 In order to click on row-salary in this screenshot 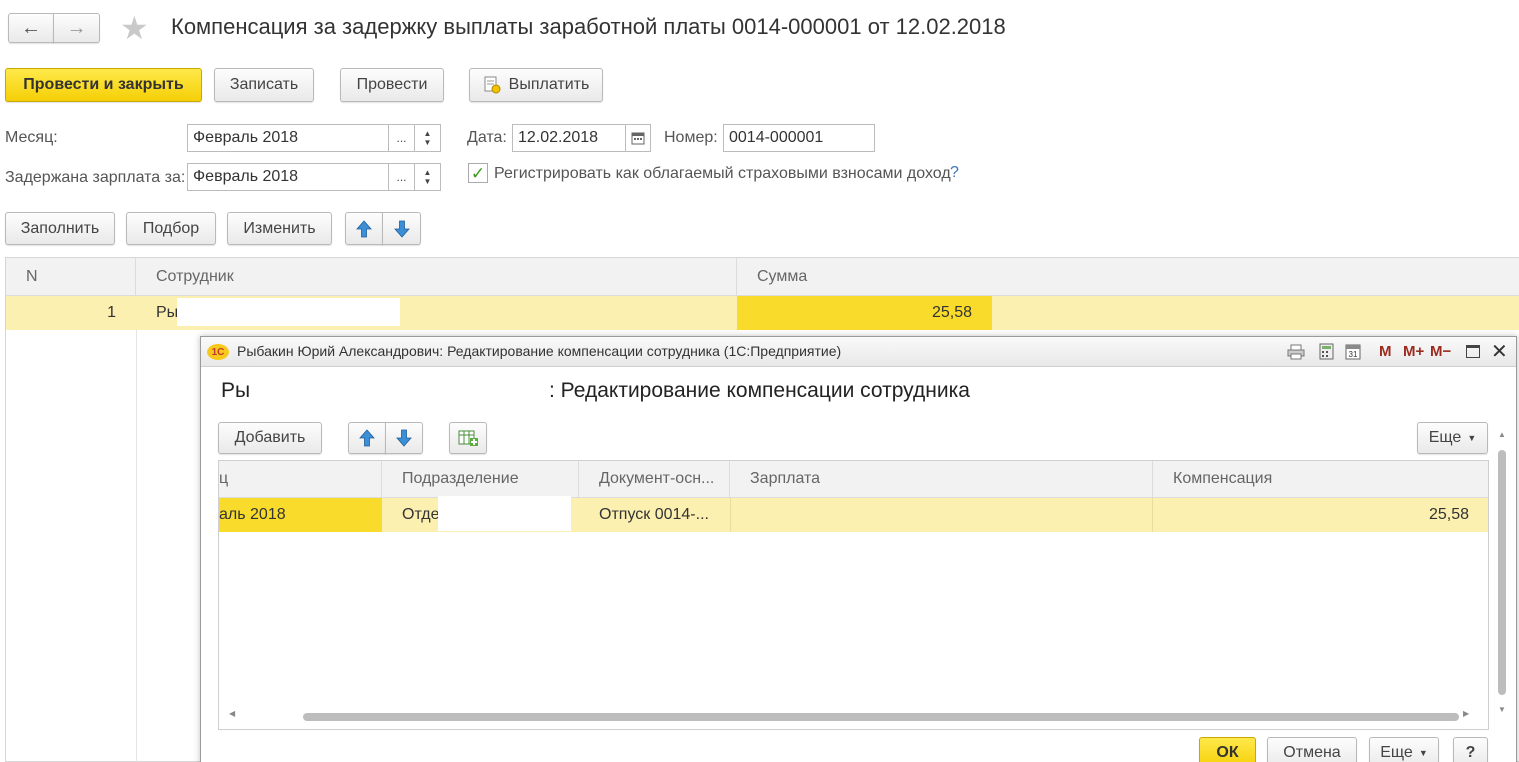, I will do `click(941, 515)`.